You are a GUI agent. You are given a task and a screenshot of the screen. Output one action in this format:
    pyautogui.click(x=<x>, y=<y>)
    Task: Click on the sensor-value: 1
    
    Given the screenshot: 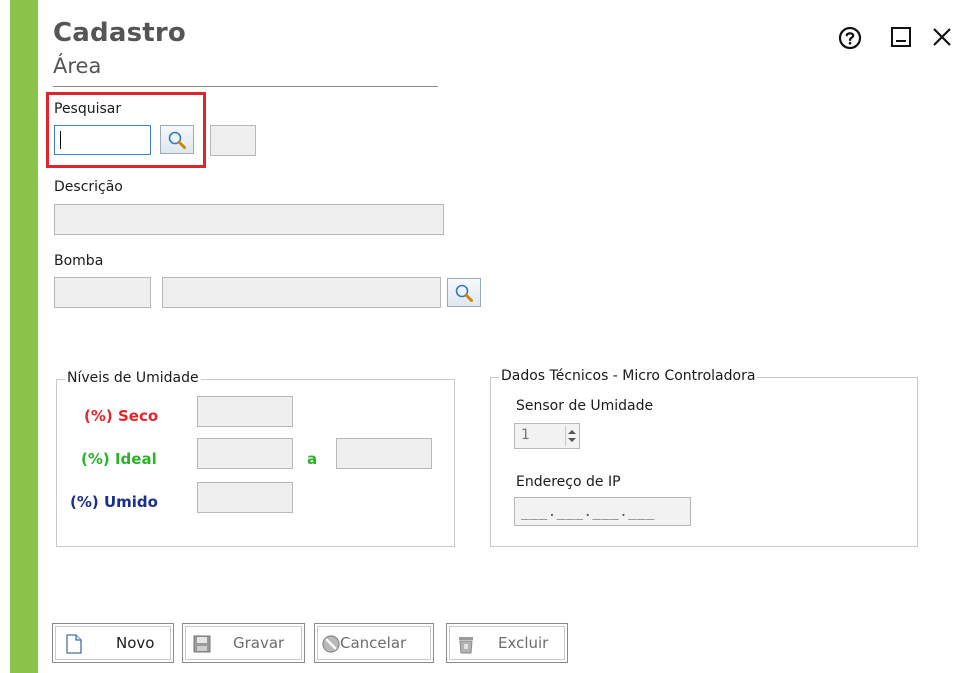 What is the action you would take?
    pyautogui.click(x=525, y=435)
    